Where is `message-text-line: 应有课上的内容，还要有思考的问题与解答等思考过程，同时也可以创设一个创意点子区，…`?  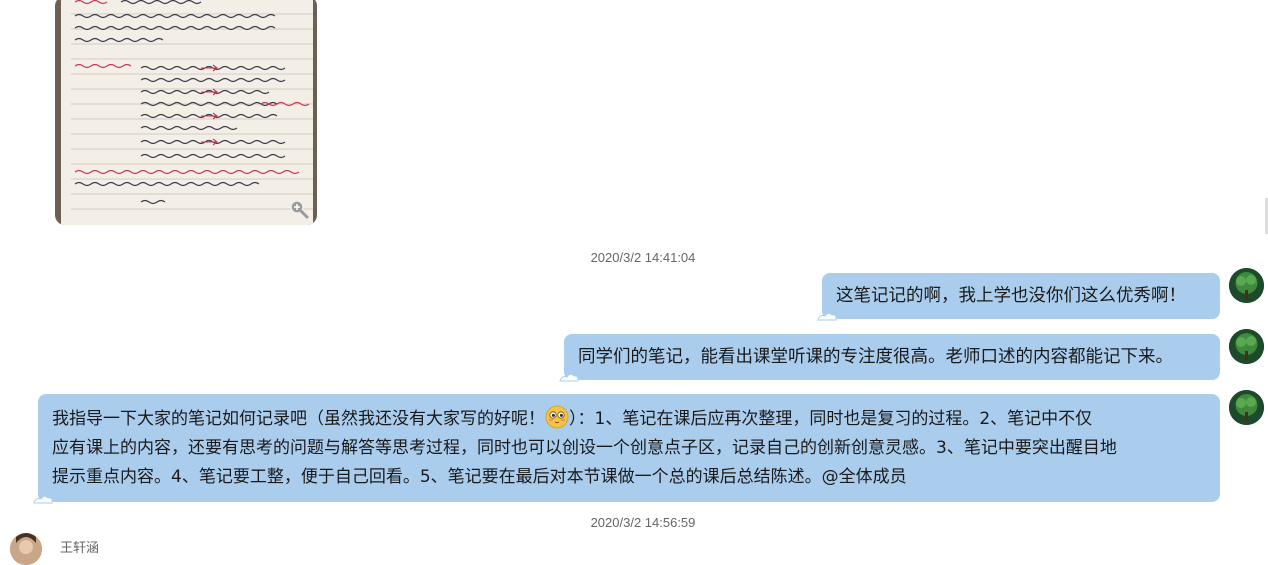 message-text-line: 应有课上的内容，还要有思考的问题与解答等思考过程，同时也可以创设一个创意点子区，… is located at coordinates (584, 448).